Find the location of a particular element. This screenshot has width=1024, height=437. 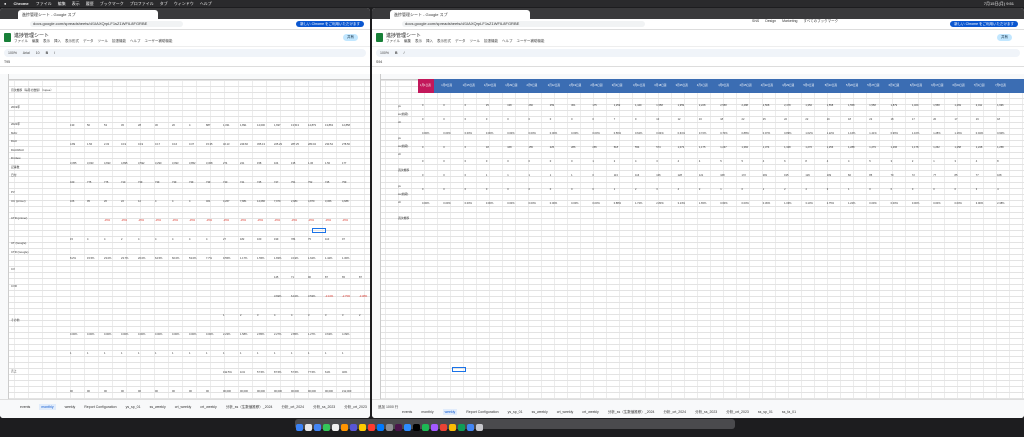

menubar-item: 編集 is located at coordinates (62, 3).